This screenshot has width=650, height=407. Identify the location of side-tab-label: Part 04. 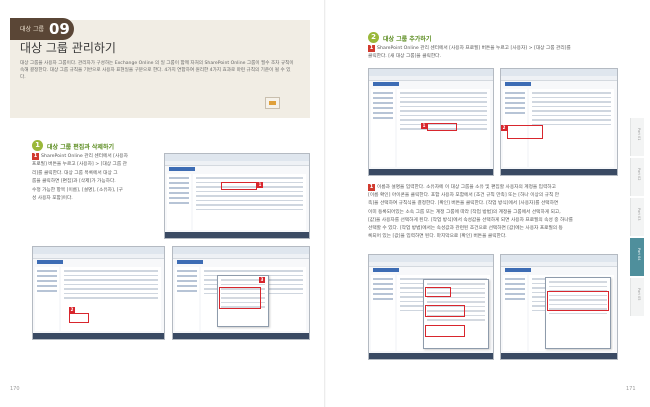
(639, 254).